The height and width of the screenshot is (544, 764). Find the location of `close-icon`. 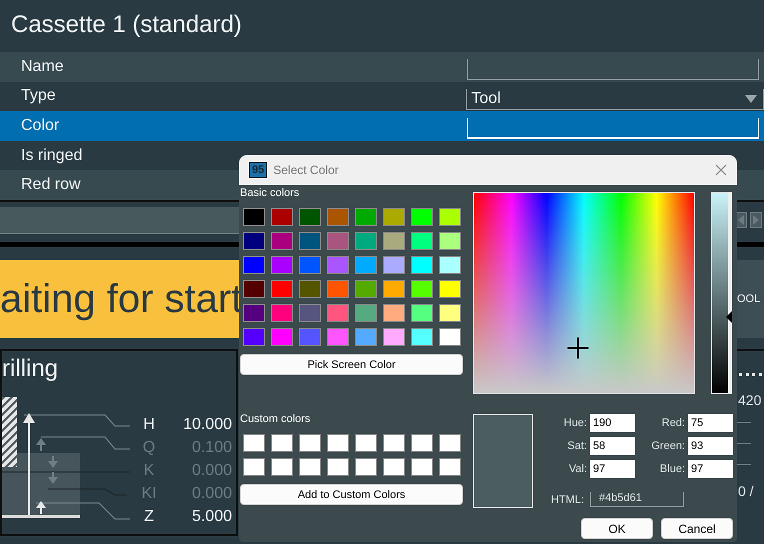

close-icon is located at coordinates (721, 170).